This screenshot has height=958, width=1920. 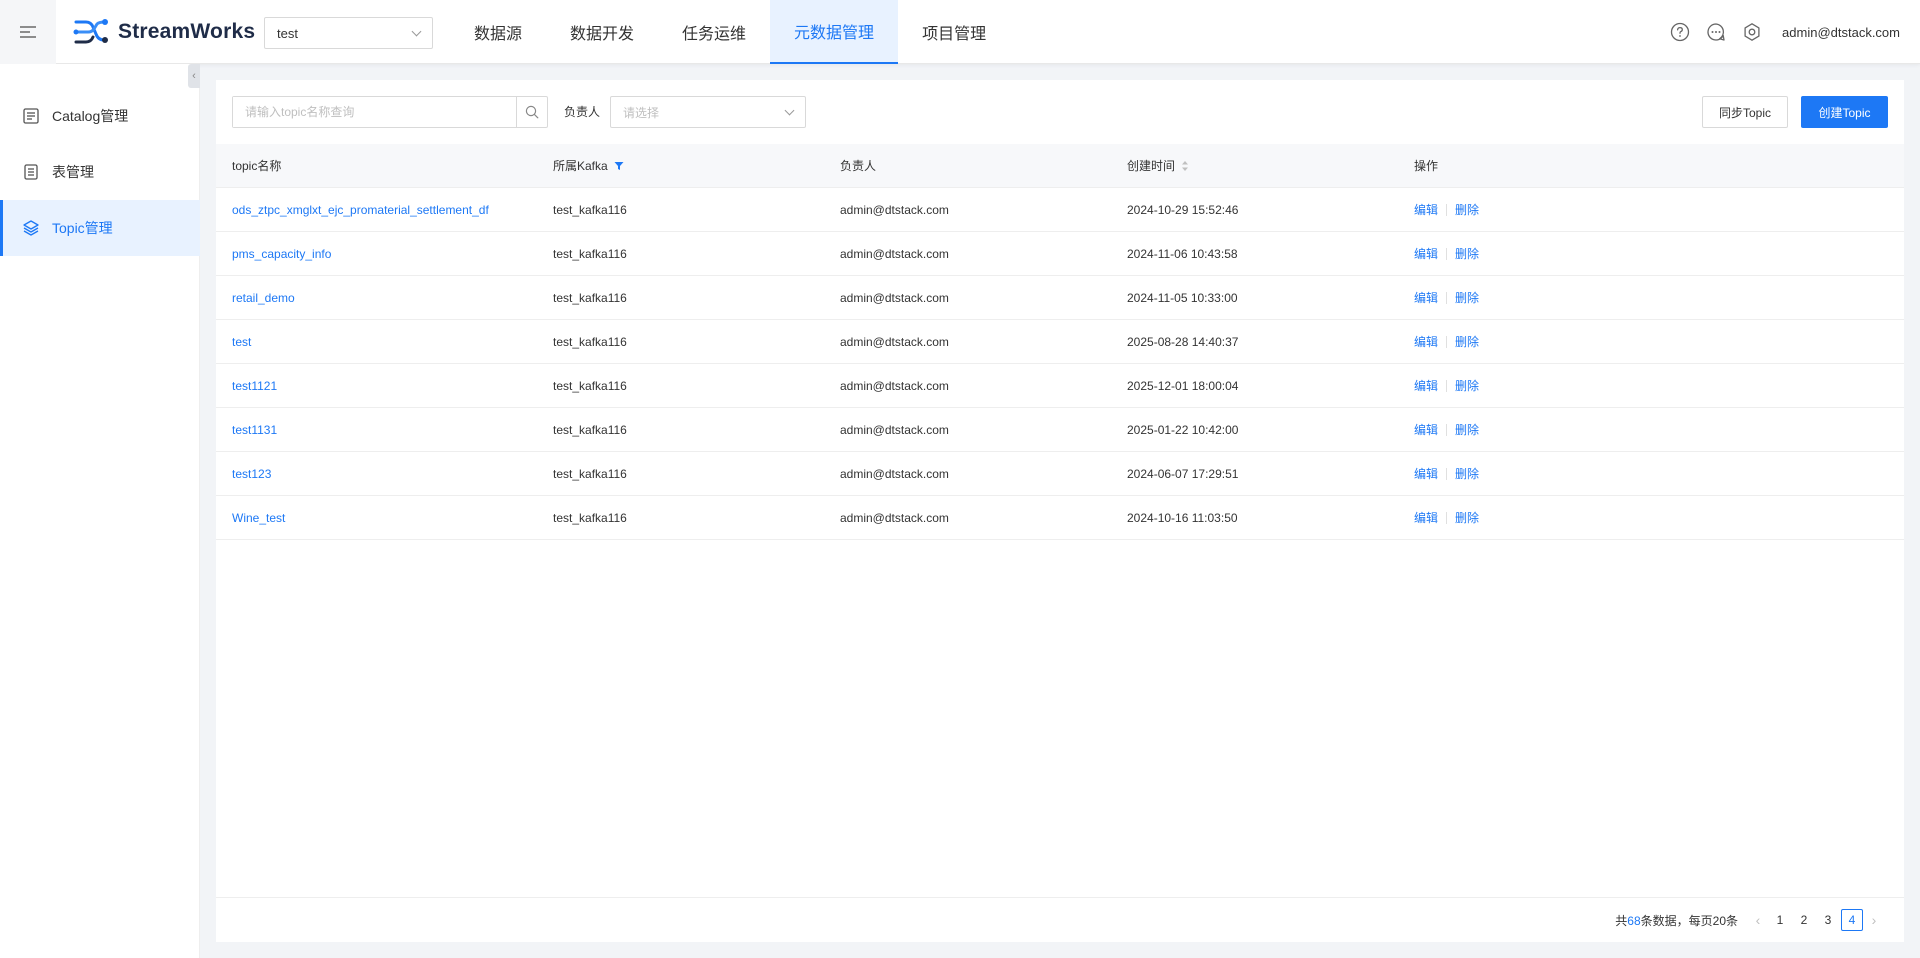 I want to click on search-button, so click(x=531, y=112).